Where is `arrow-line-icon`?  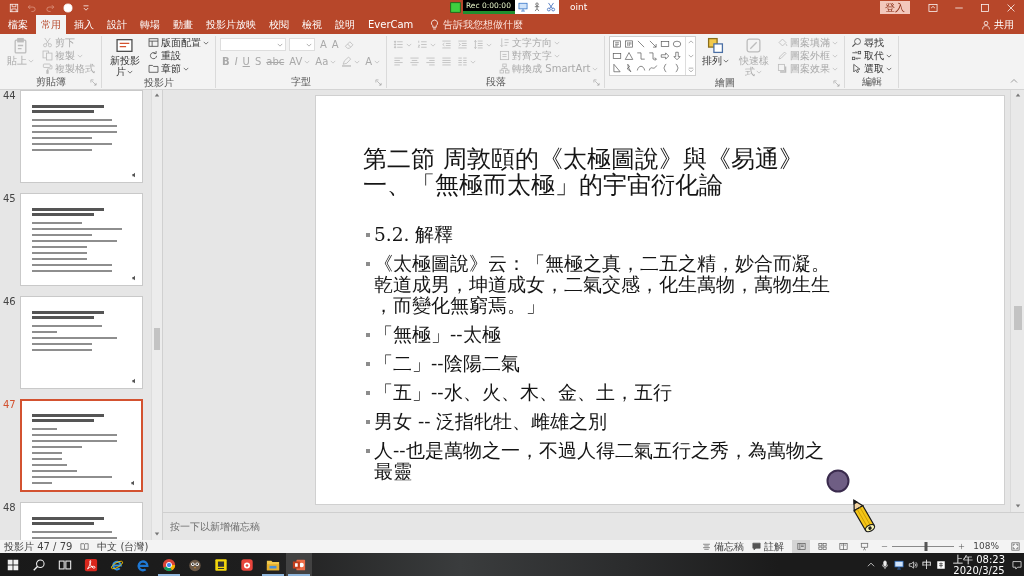
arrow-line-icon is located at coordinates (653, 44).